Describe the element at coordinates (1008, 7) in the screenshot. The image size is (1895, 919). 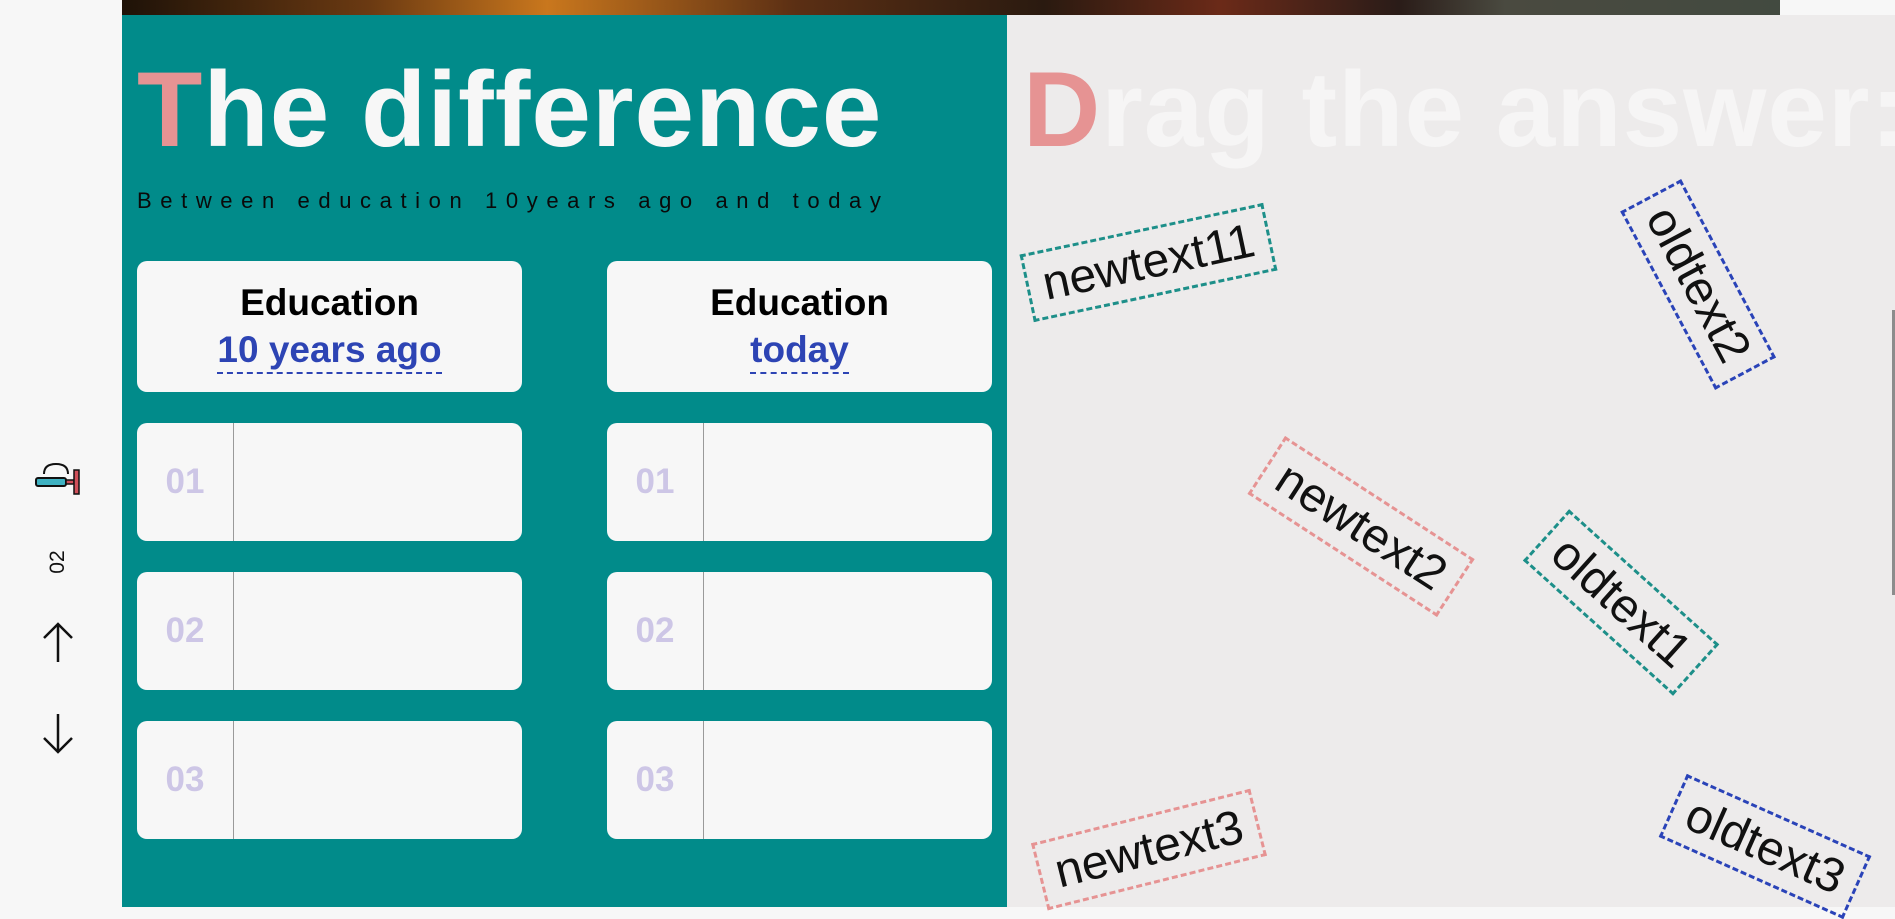
I see `header-image-strip` at that location.